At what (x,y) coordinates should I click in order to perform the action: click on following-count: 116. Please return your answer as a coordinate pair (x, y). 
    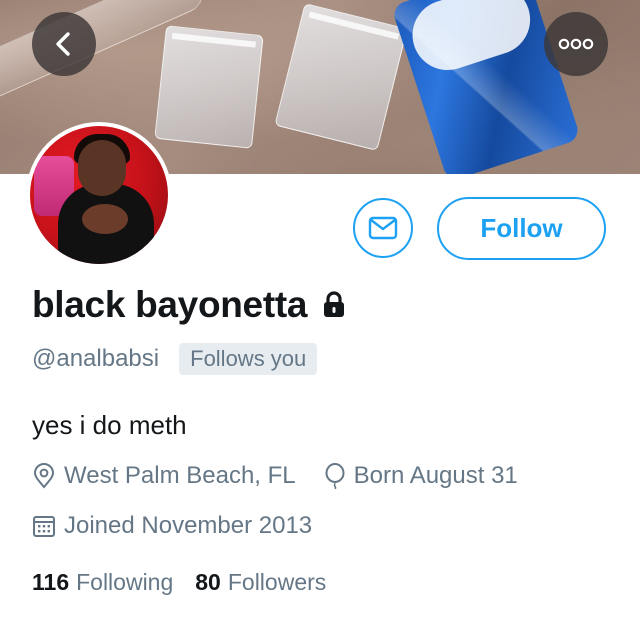
    Looking at the image, I should click on (51, 582).